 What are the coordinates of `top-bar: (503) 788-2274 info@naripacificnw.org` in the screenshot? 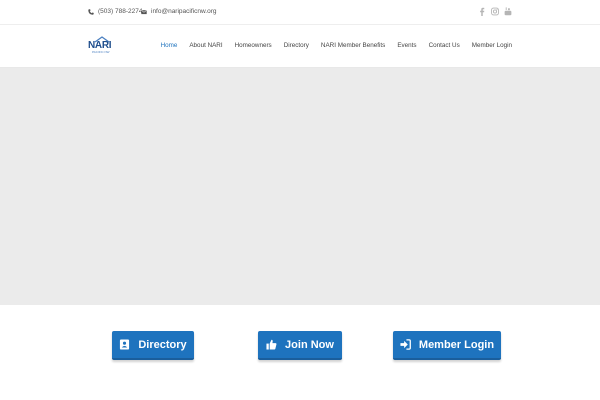 It's located at (300, 12).